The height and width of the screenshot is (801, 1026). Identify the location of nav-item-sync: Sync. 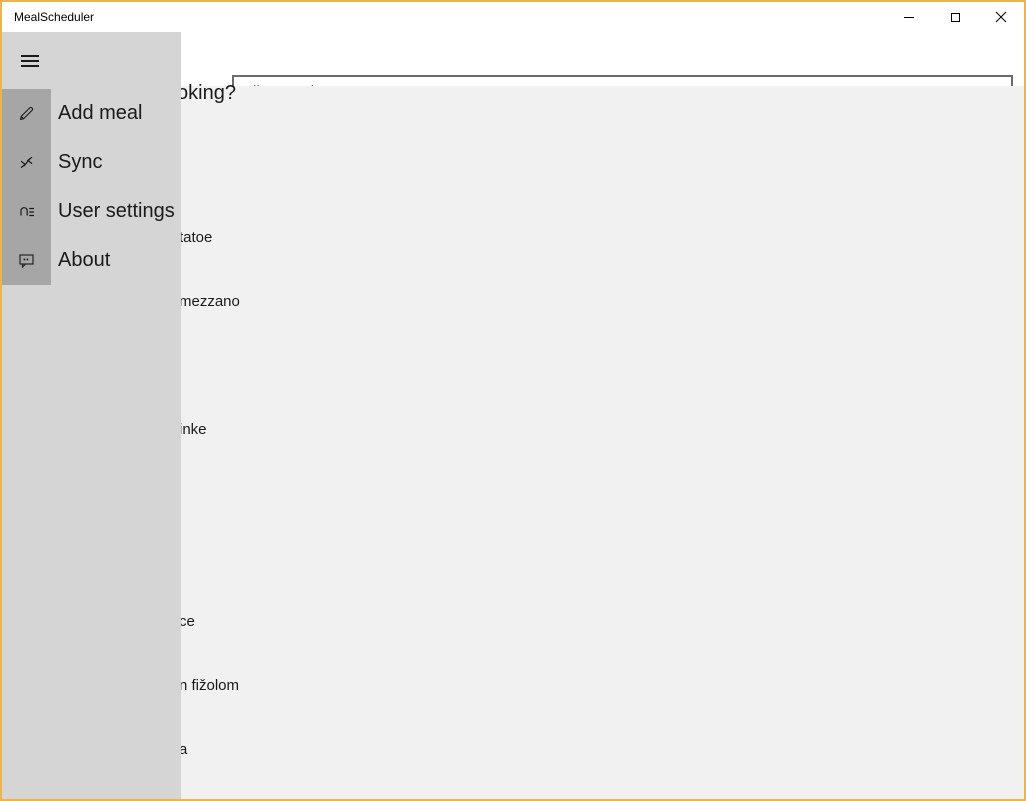
(91, 162).